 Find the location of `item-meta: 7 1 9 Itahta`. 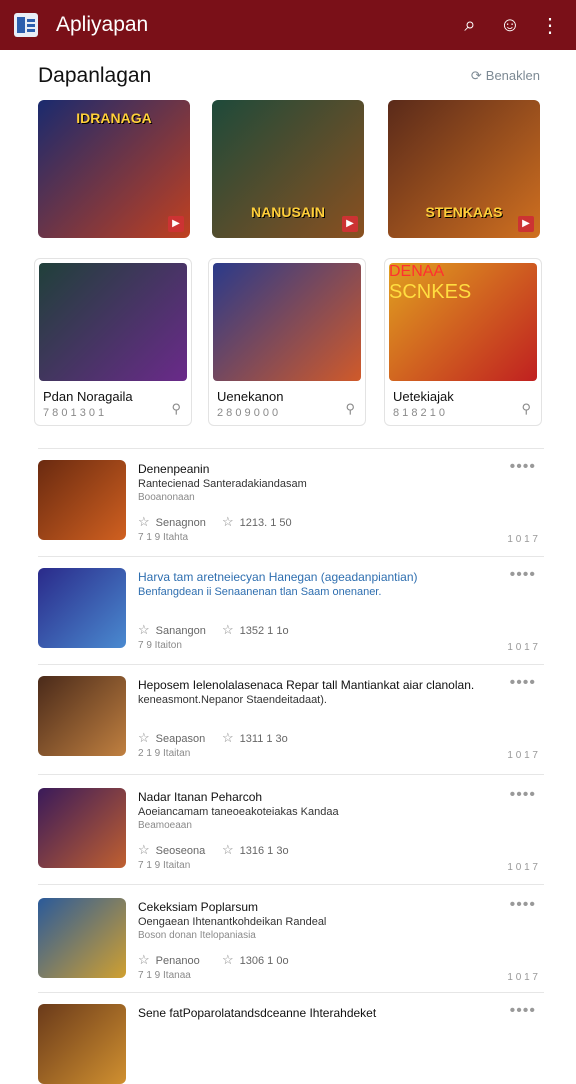

item-meta: 7 1 9 Itahta is located at coordinates (163, 537).